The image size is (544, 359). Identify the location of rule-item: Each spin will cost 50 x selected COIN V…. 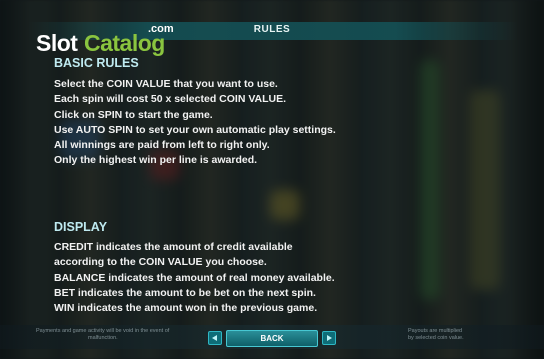
(170, 99).